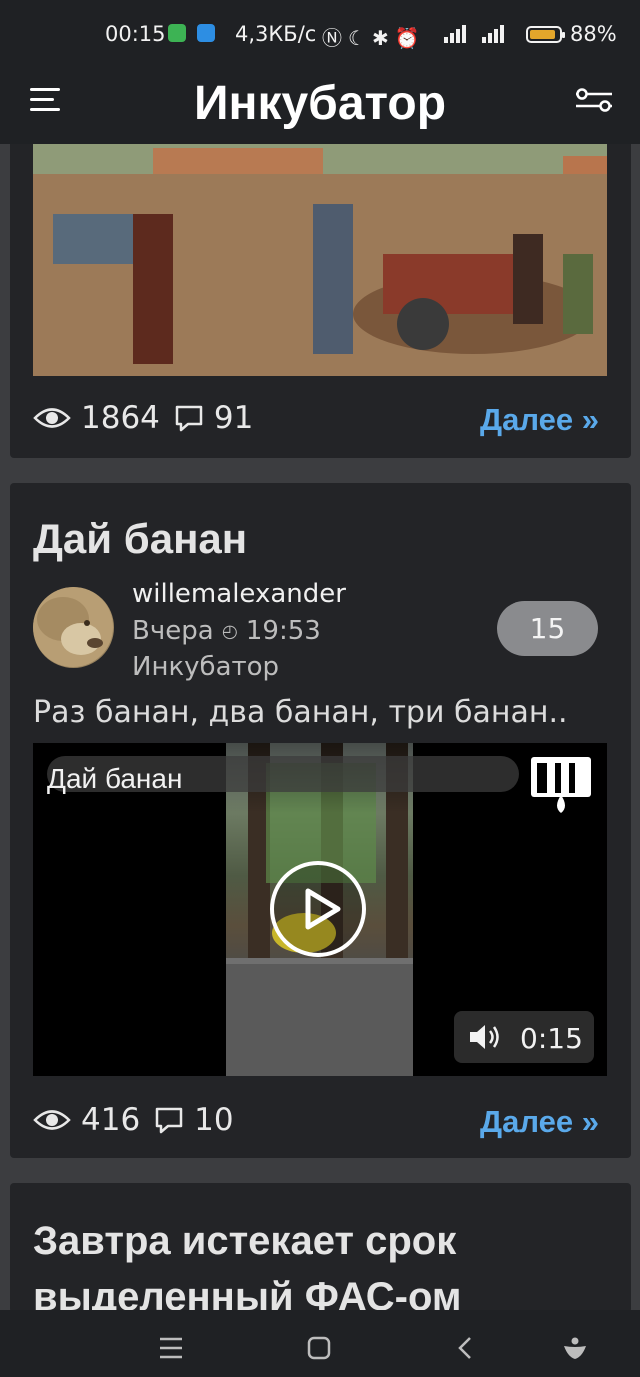 This screenshot has height=1377, width=640. I want to click on filter-icon, so click(594, 100).